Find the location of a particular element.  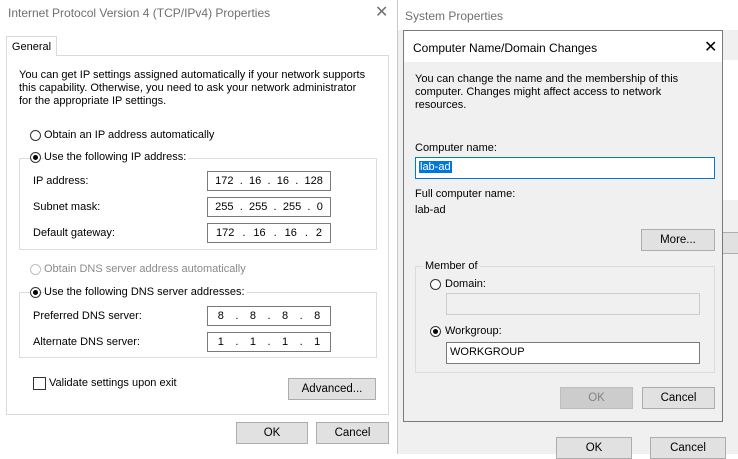

default-gateway-field: 172. 16. 16. 2 is located at coordinates (269, 233).